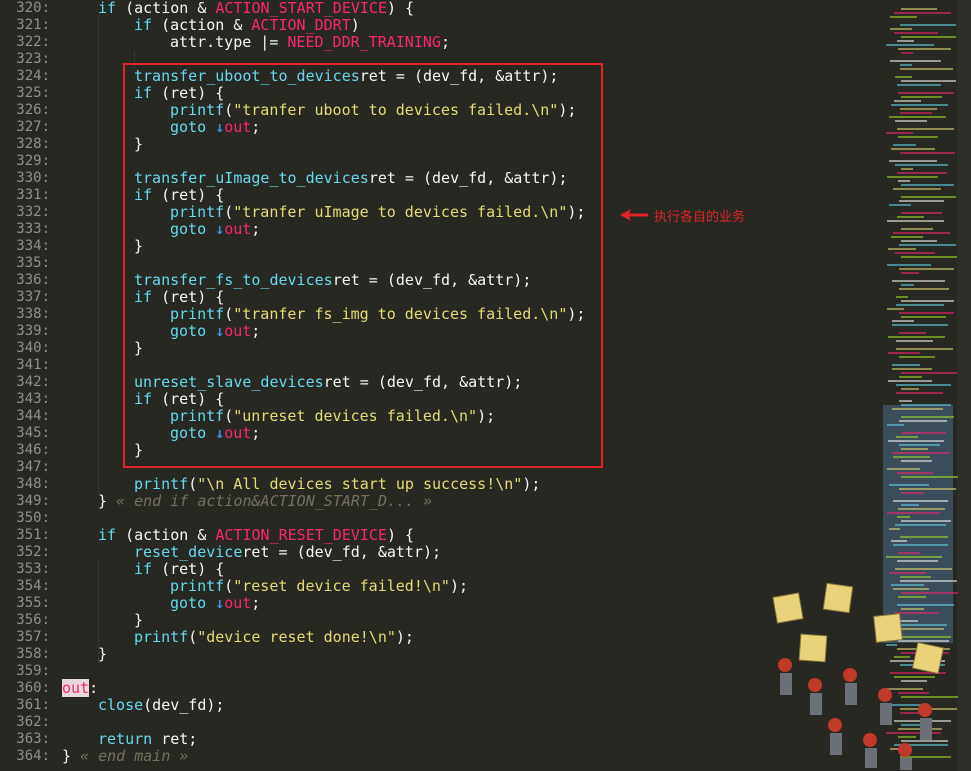  Describe the element at coordinates (33, 161) in the screenshot. I see `line-number: 329:` at that location.